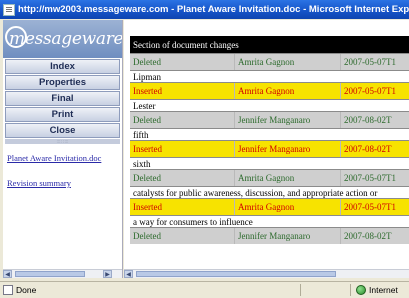 This screenshot has height=298, width=409. Describe the element at coordinates (26, 290) in the screenshot. I see `status-text: Done` at that location.